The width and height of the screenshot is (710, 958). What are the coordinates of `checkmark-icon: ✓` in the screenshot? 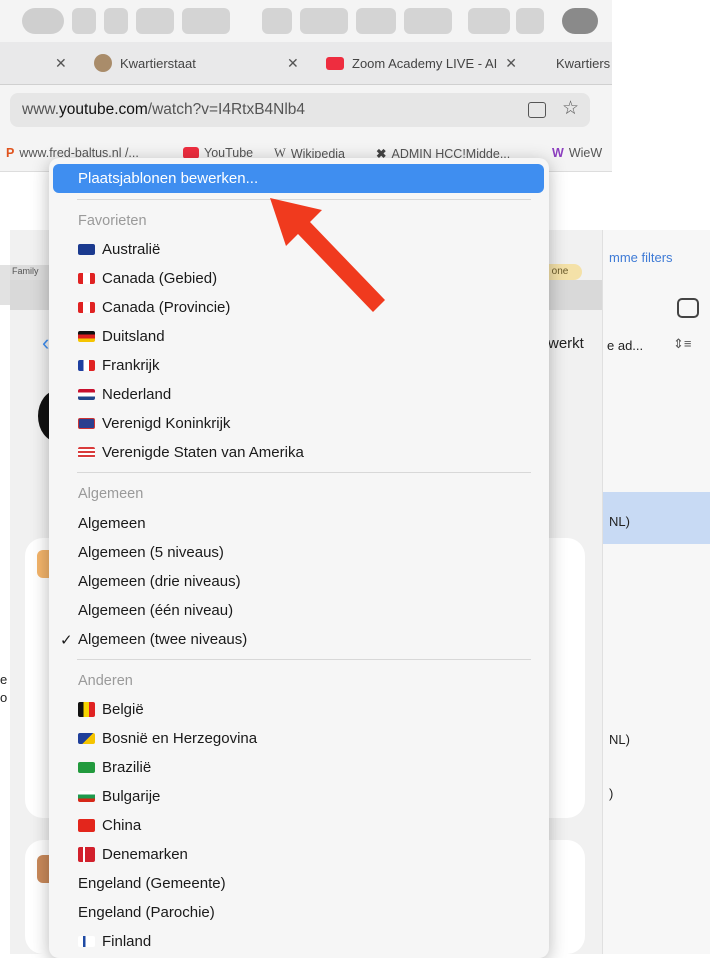 It's located at (66, 640).